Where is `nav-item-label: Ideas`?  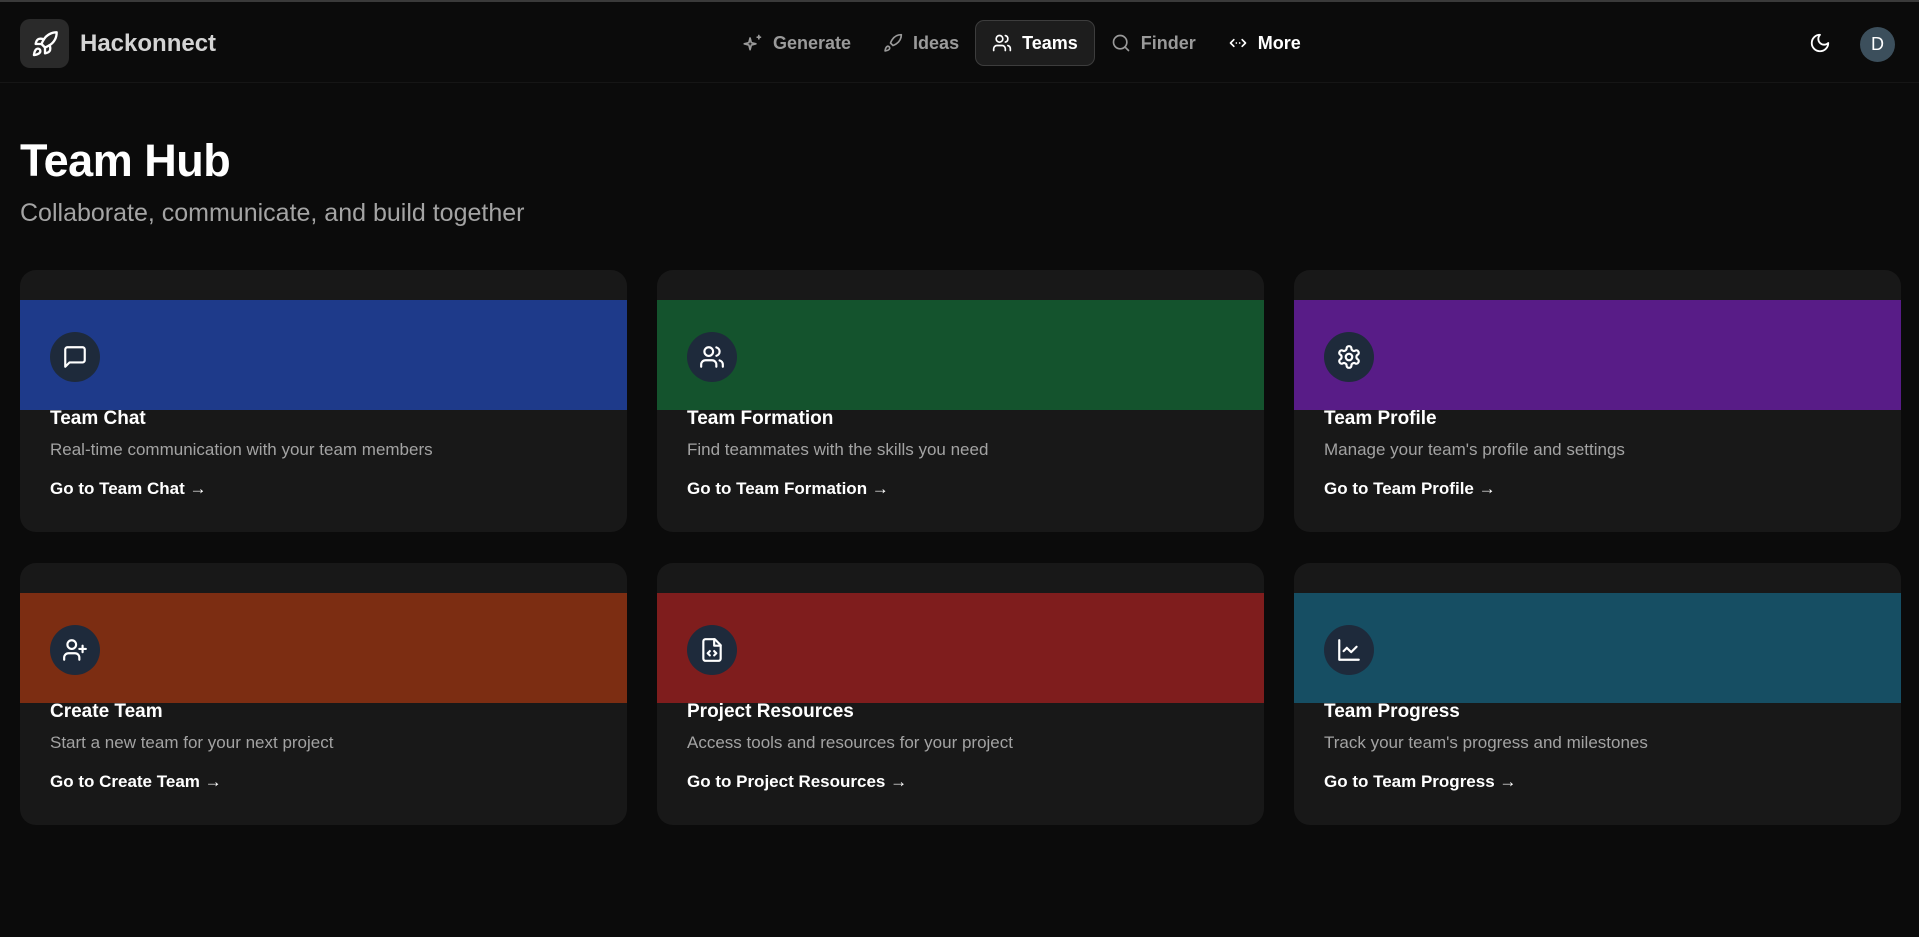 nav-item-label: Ideas is located at coordinates (936, 42).